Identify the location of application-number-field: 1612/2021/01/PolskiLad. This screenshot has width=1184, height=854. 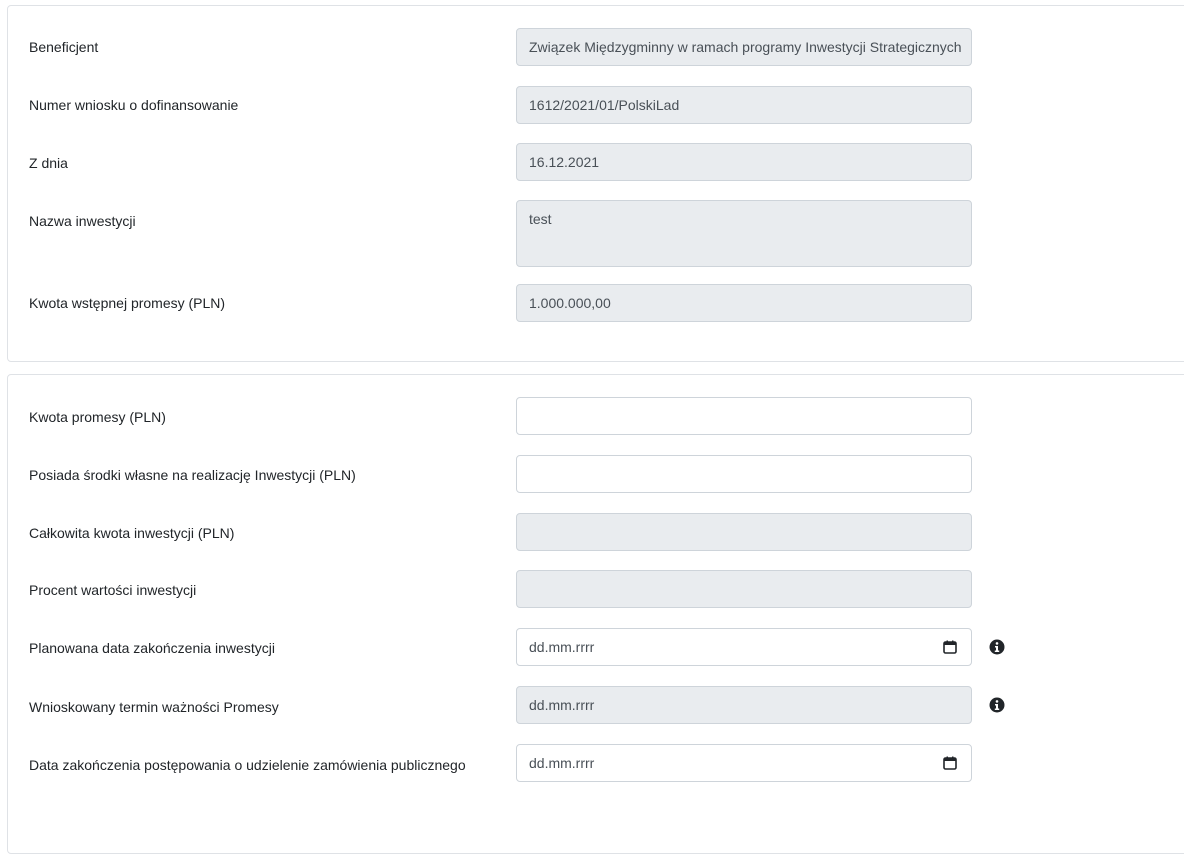
(744, 105).